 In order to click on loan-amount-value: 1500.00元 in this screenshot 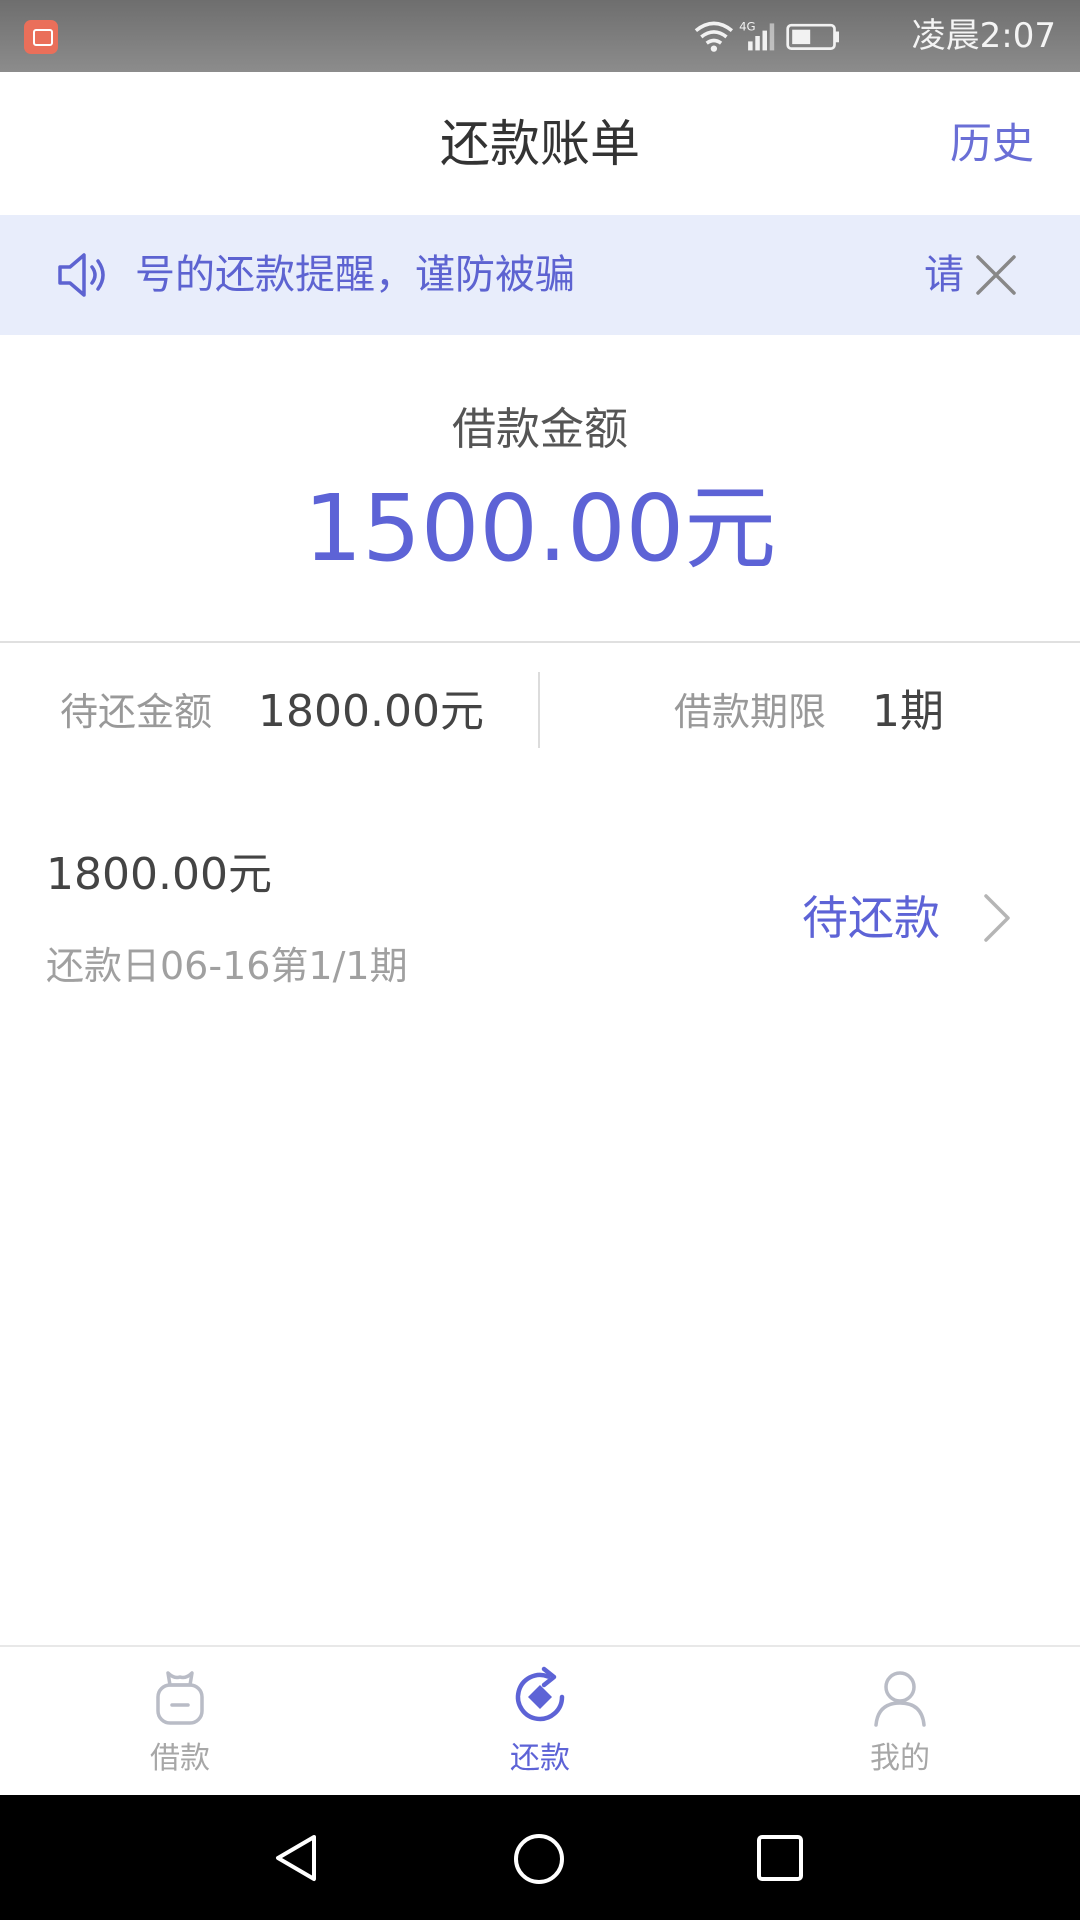, I will do `click(540, 528)`.